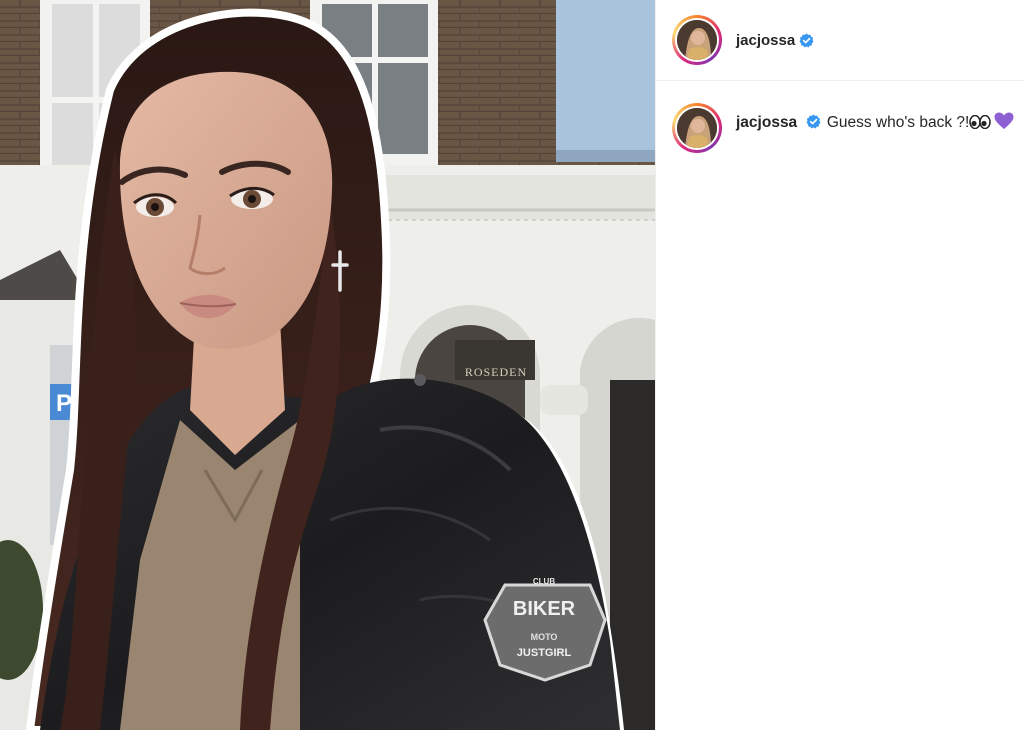 The width and height of the screenshot is (1024, 730). I want to click on eyes-emoji-icon, so click(980, 122).